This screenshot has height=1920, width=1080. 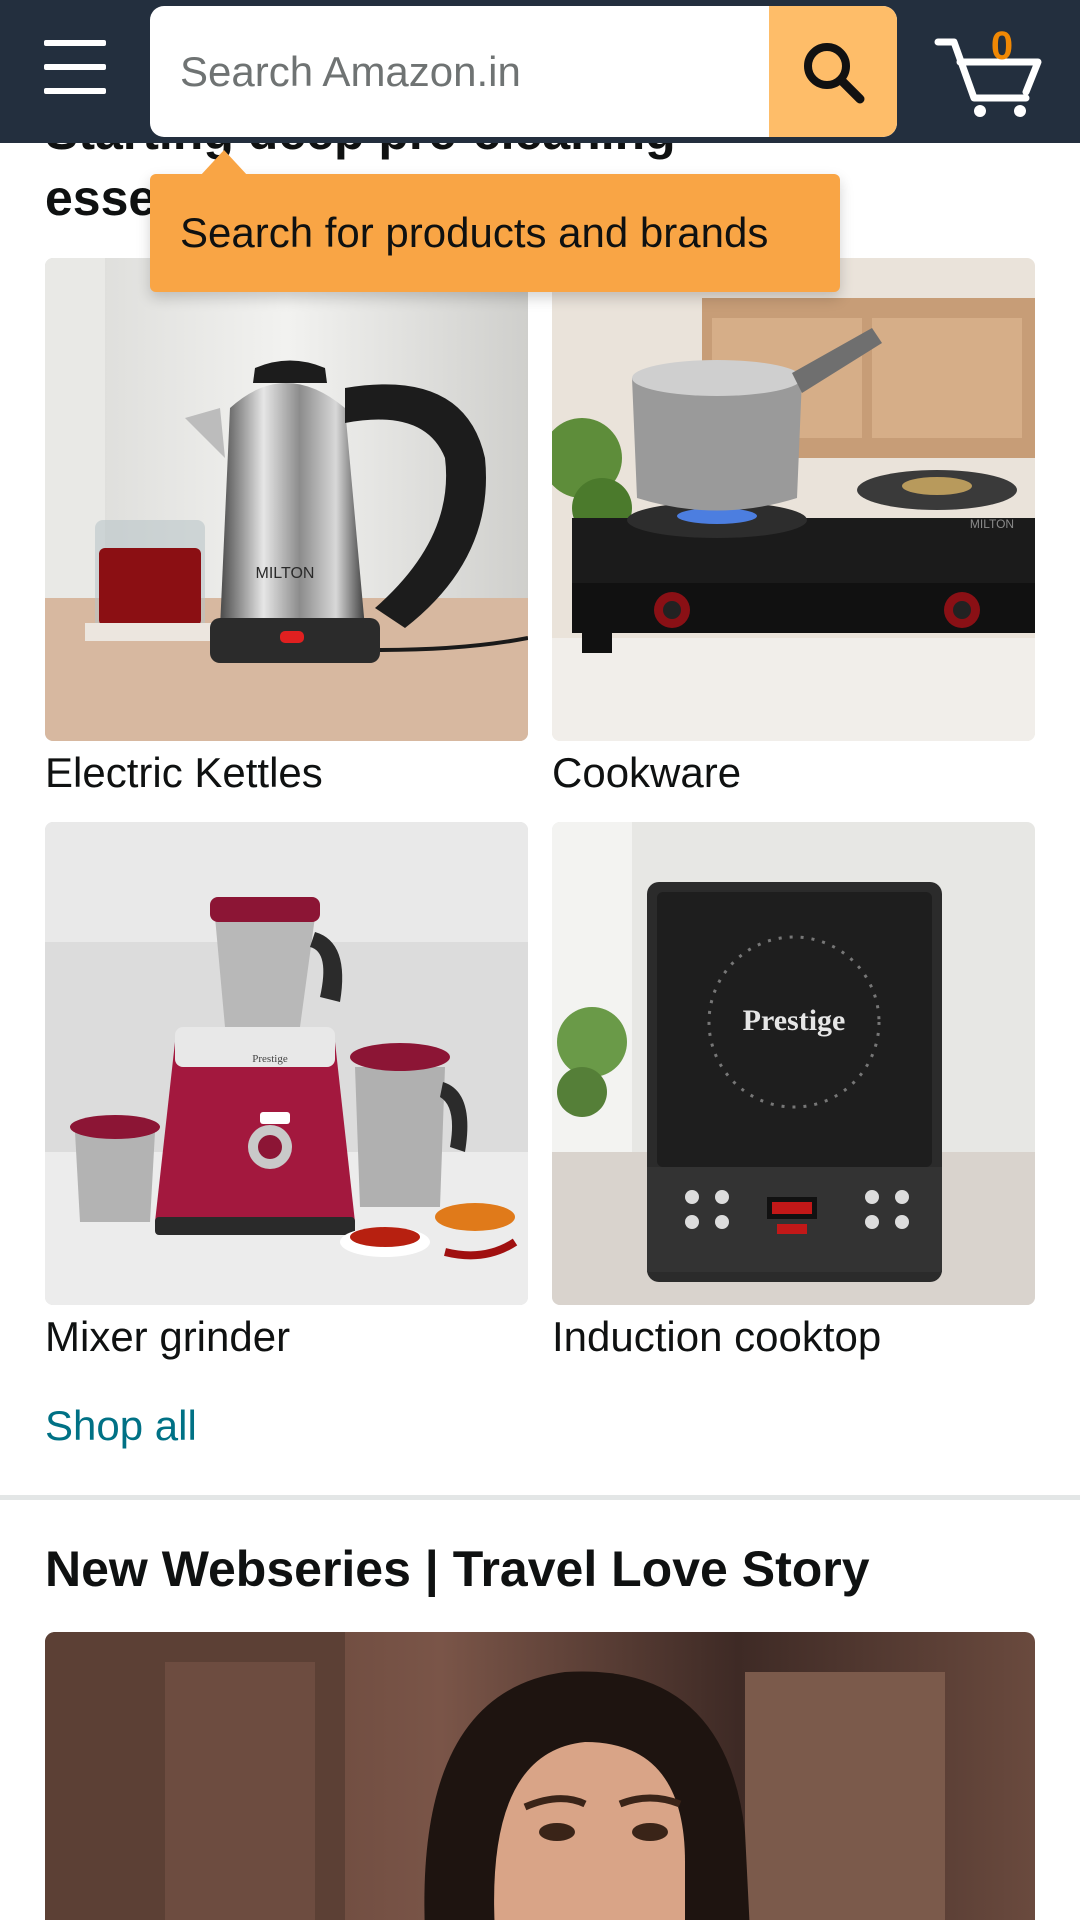 What do you see at coordinates (75, 67) in the screenshot?
I see `menu-icon` at bounding box center [75, 67].